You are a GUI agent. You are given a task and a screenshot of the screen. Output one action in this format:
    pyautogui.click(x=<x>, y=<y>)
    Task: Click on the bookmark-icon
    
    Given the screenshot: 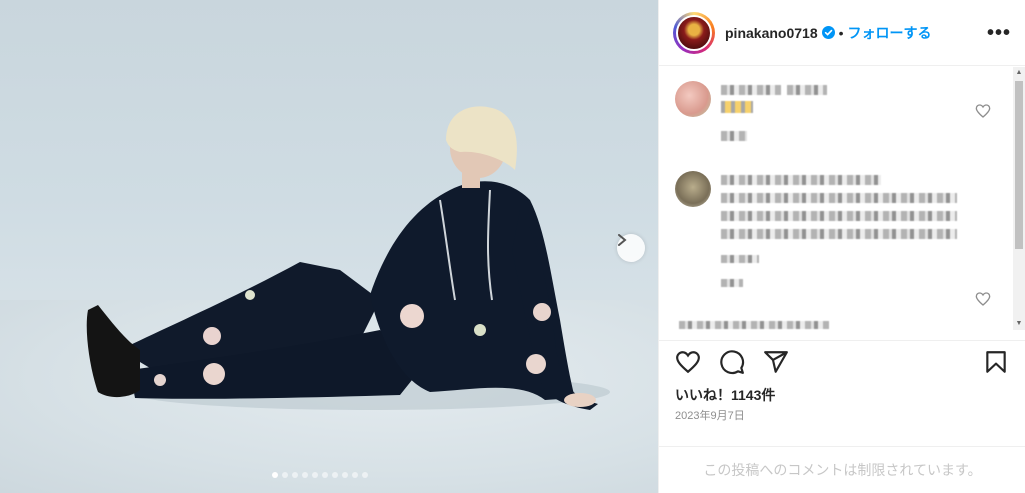 What is the action you would take?
    pyautogui.click(x=996, y=362)
    